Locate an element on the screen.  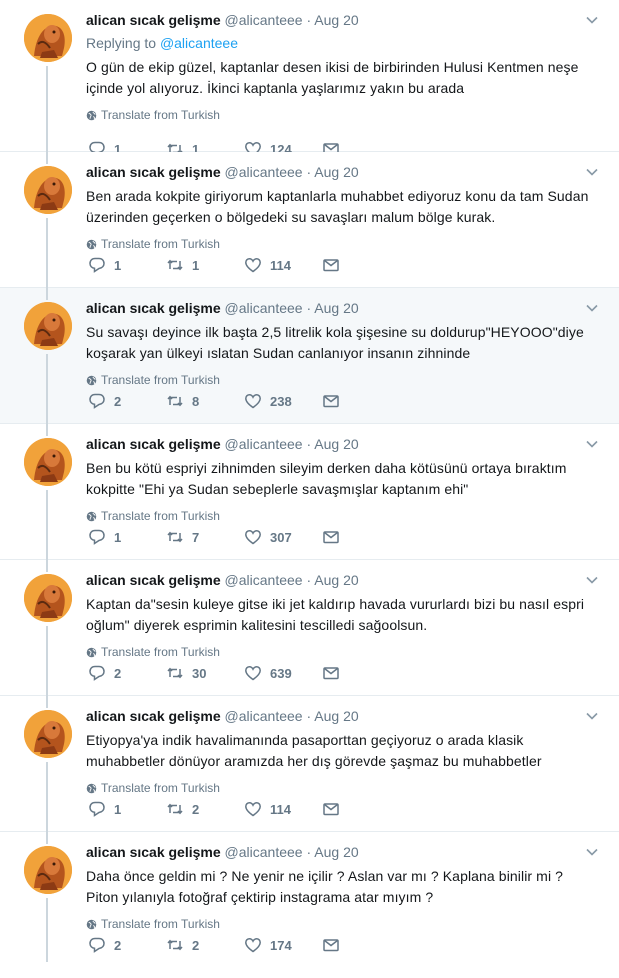
like-button: 639 is located at coordinates (283, 673).